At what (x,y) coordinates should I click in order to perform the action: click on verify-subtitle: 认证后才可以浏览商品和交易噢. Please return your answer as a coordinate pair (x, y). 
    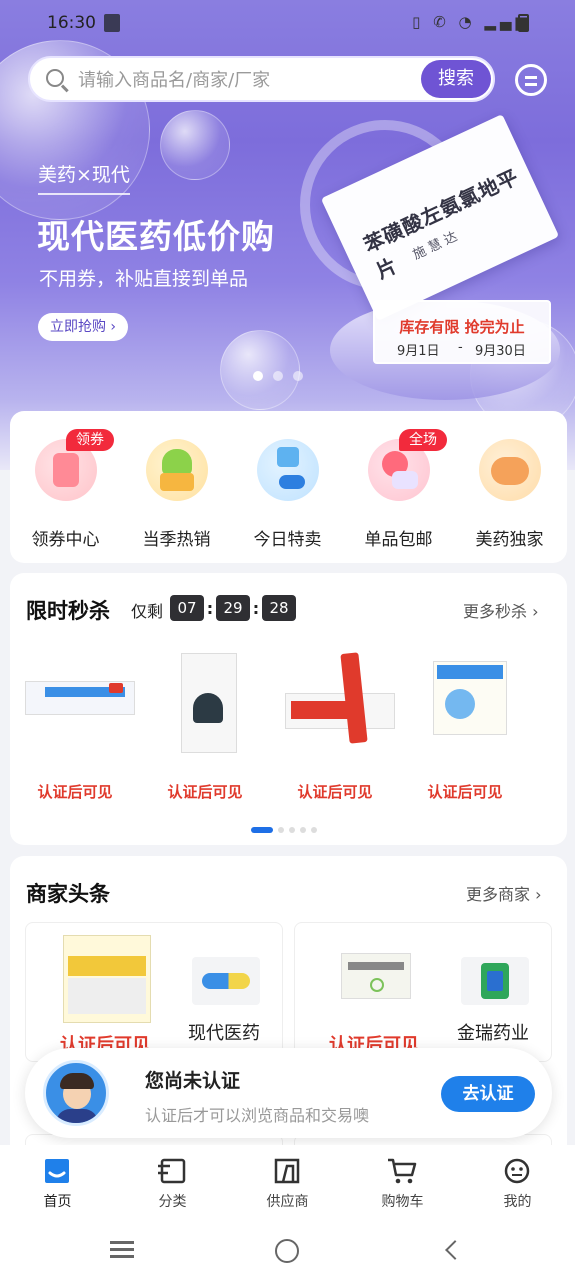
    Looking at the image, I should click on (257, 1115).